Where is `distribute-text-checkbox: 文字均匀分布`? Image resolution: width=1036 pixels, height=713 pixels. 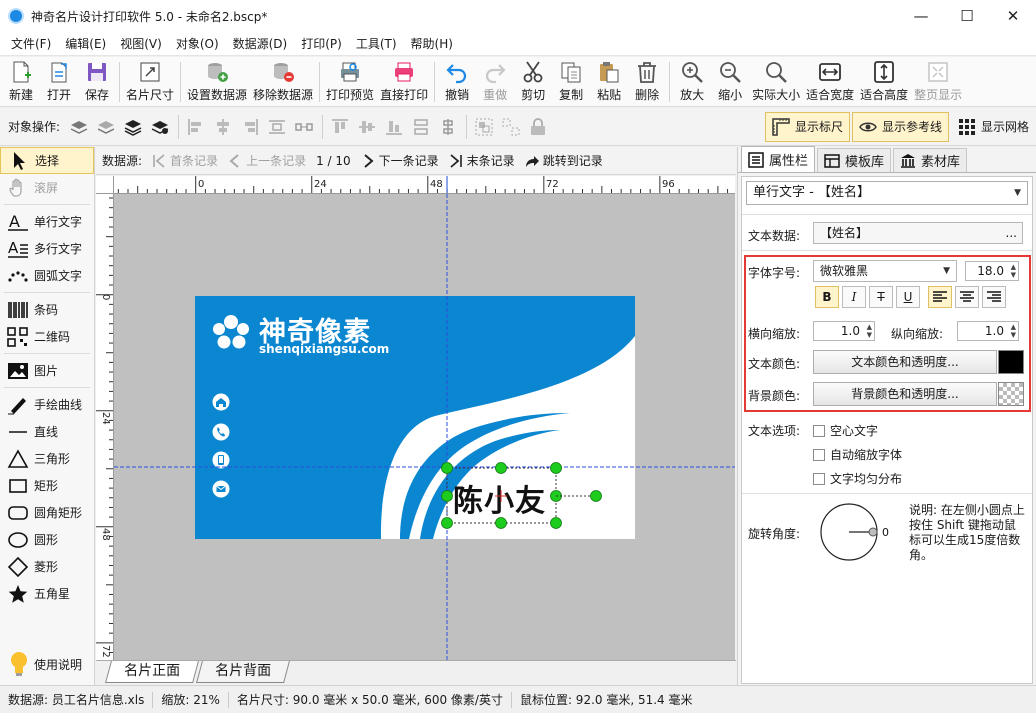 distribute-text-checkbox: 文字均匀分布 is located at coordinates (857, 478).